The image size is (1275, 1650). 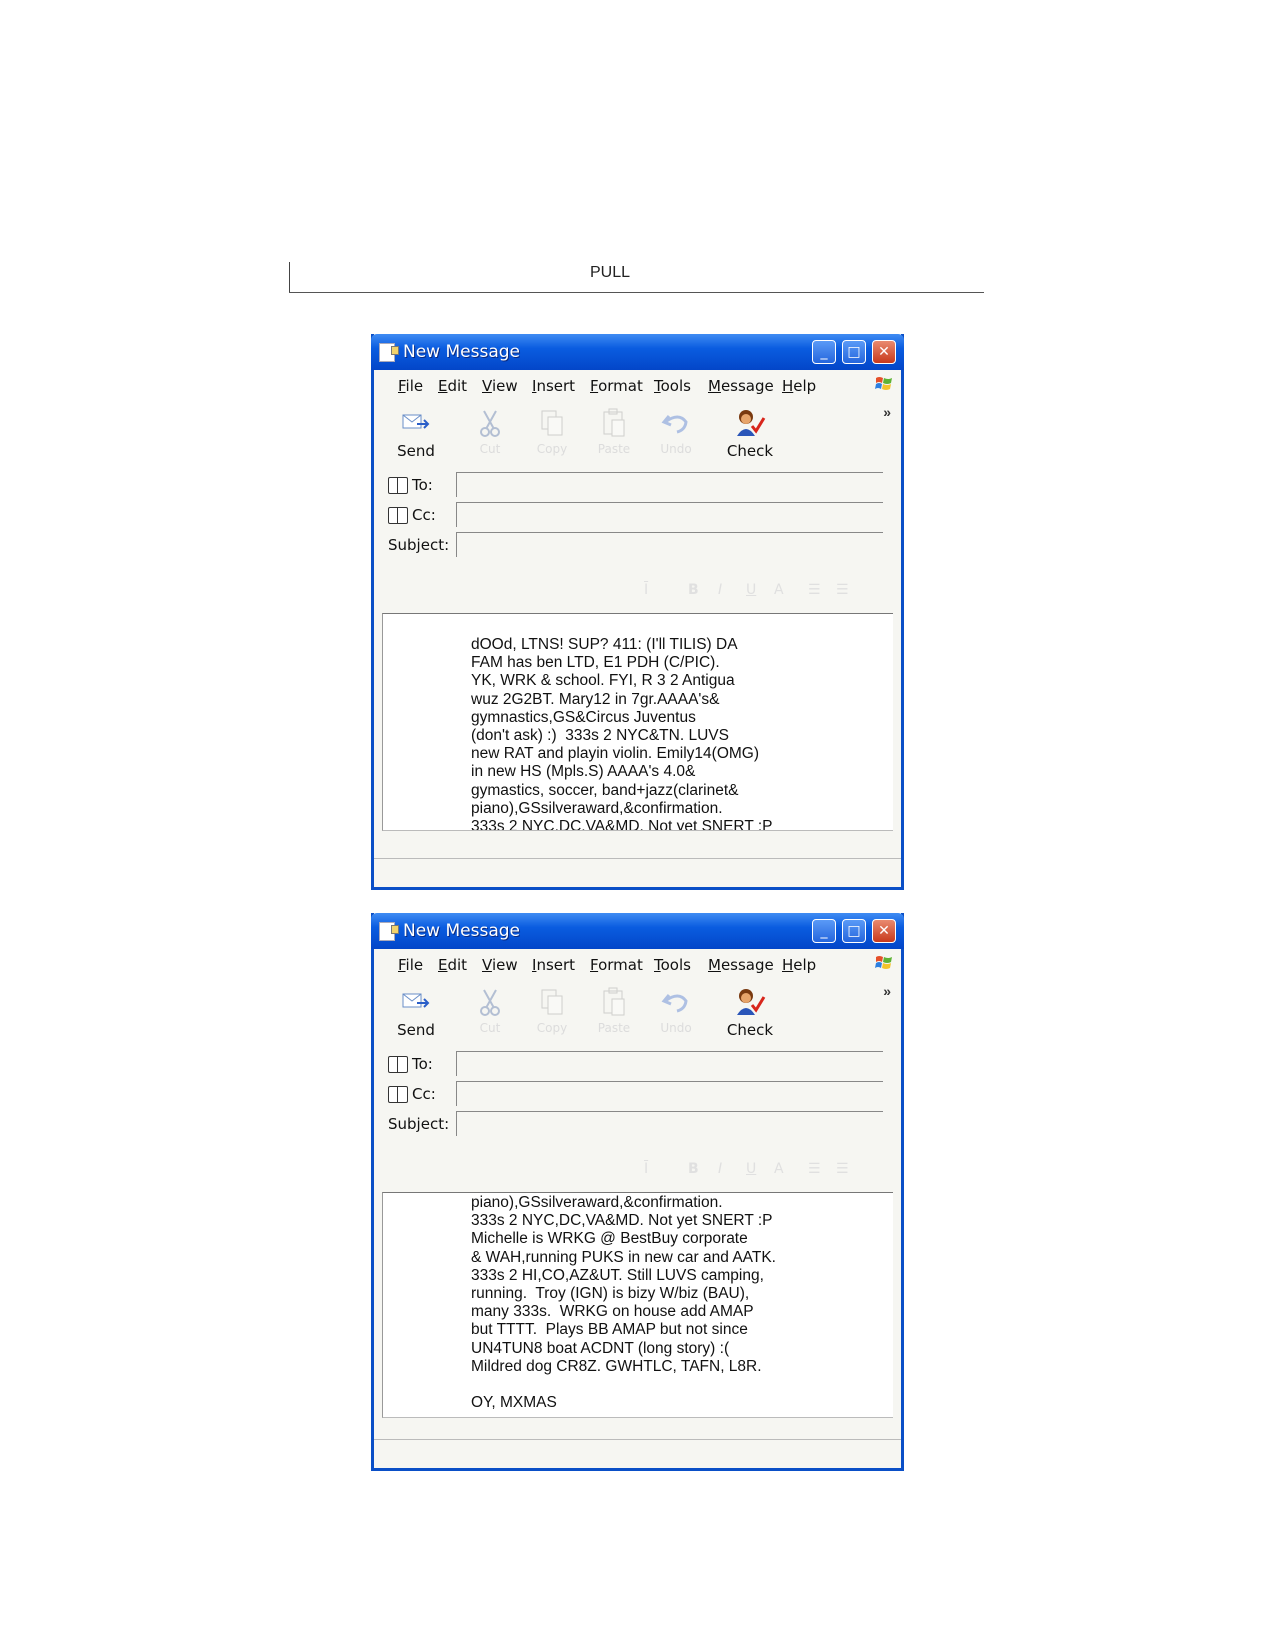 I want to click on cc-label: Cc:, so click(x=424, y=1094).